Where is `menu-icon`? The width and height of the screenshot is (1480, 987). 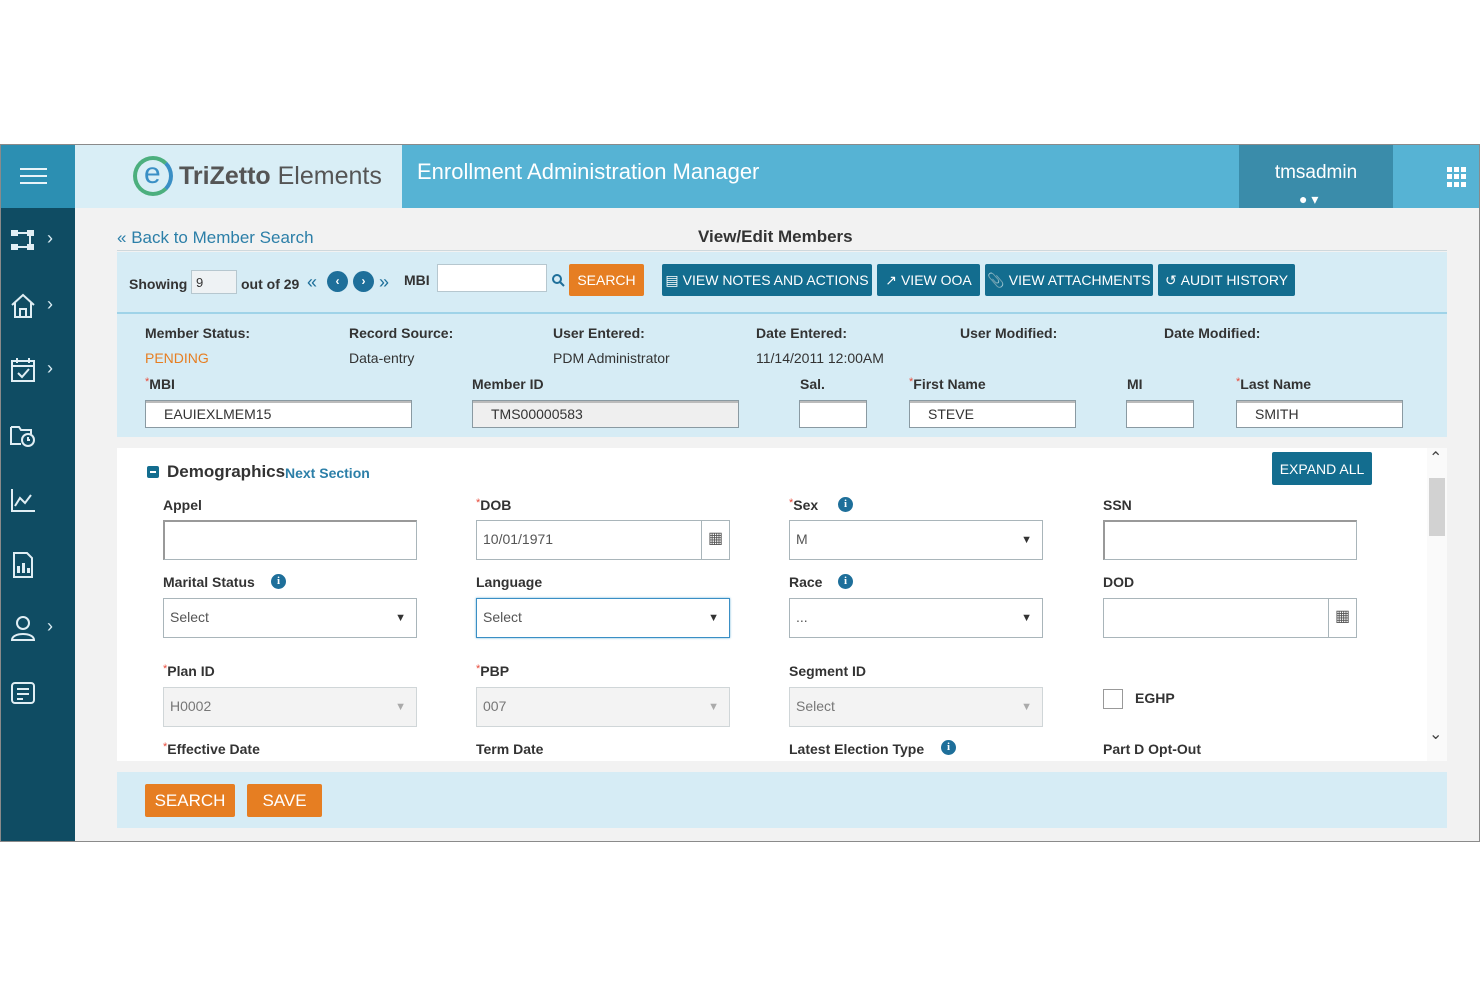
menu-icon is located at coordinates (38, 176).